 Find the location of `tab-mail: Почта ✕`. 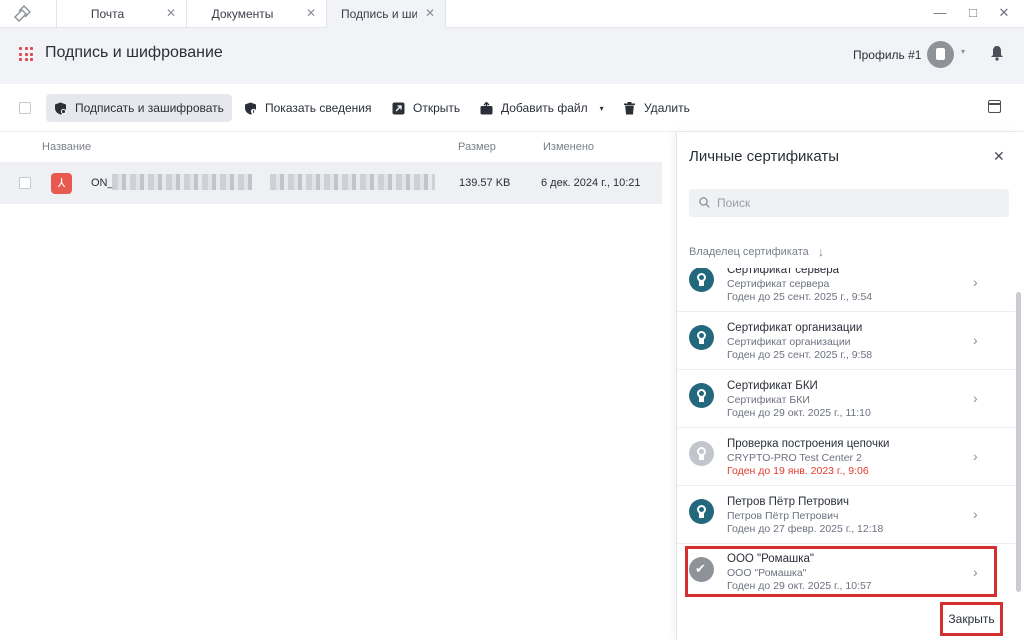

tab-mail: Почта ✕ is located at coordinates (121, 14).